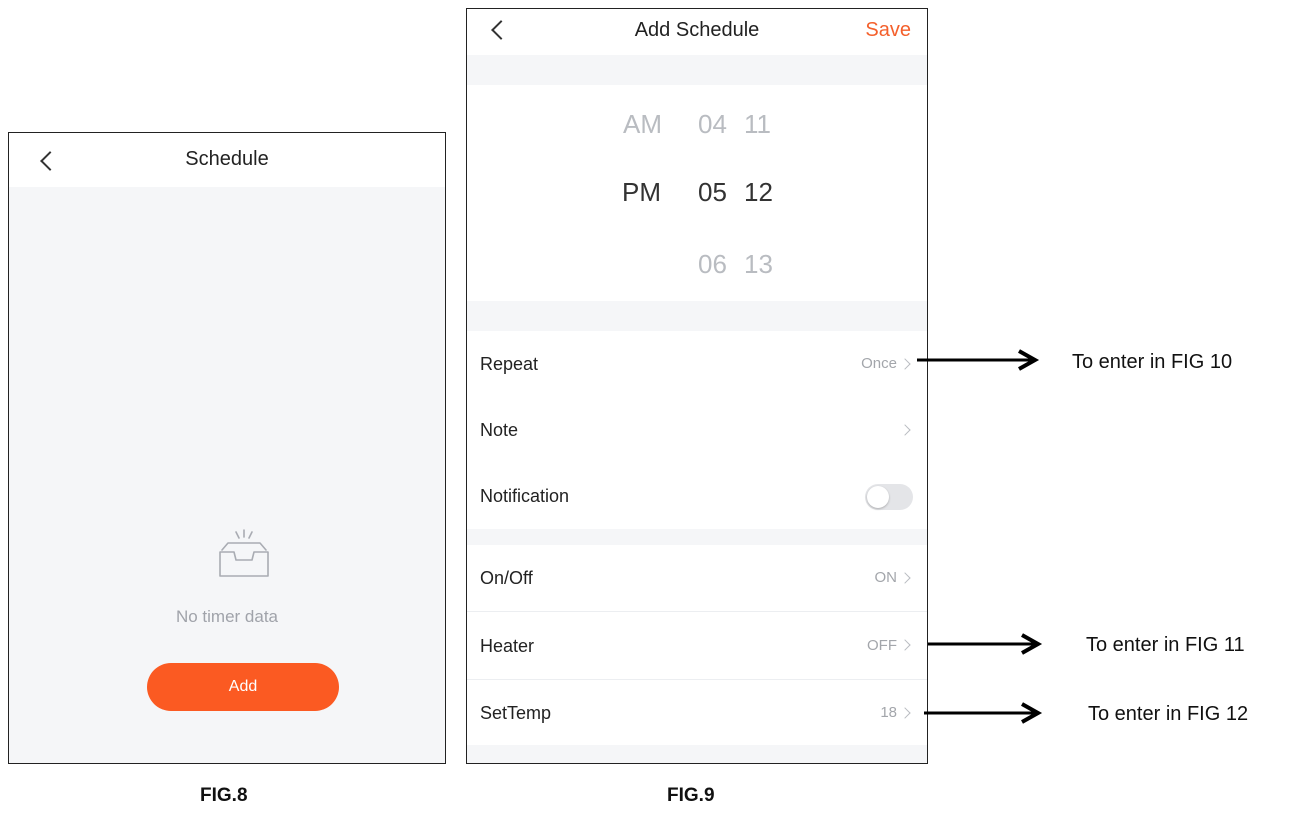  What do you see at coordinates (499, 430) in the screenshot?
I see `note-label: Note` at bounding box center [499, 430].